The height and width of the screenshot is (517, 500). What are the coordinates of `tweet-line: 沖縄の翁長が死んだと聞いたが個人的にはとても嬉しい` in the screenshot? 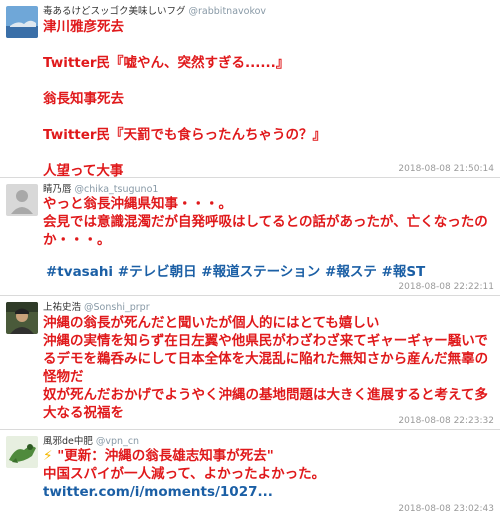 It's located at (211, 323).